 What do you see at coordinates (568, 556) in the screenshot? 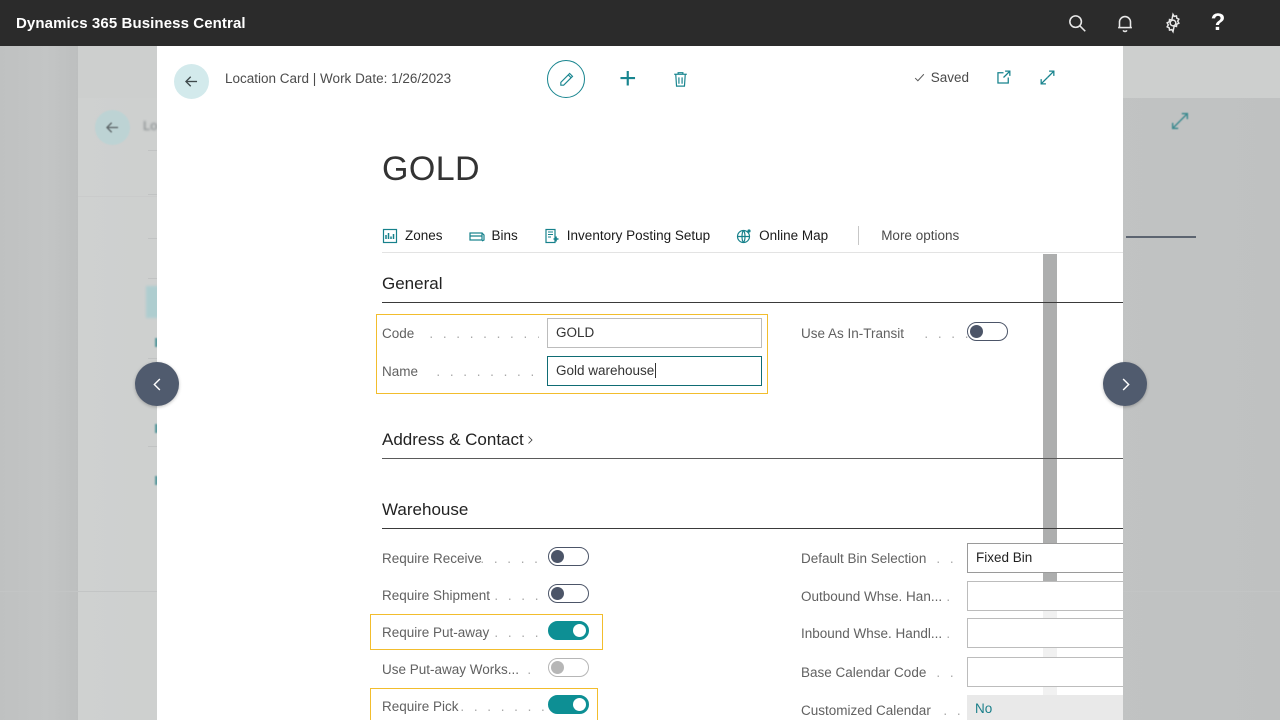
I see `require-receive-toggle` at bounding box center [568, 556].